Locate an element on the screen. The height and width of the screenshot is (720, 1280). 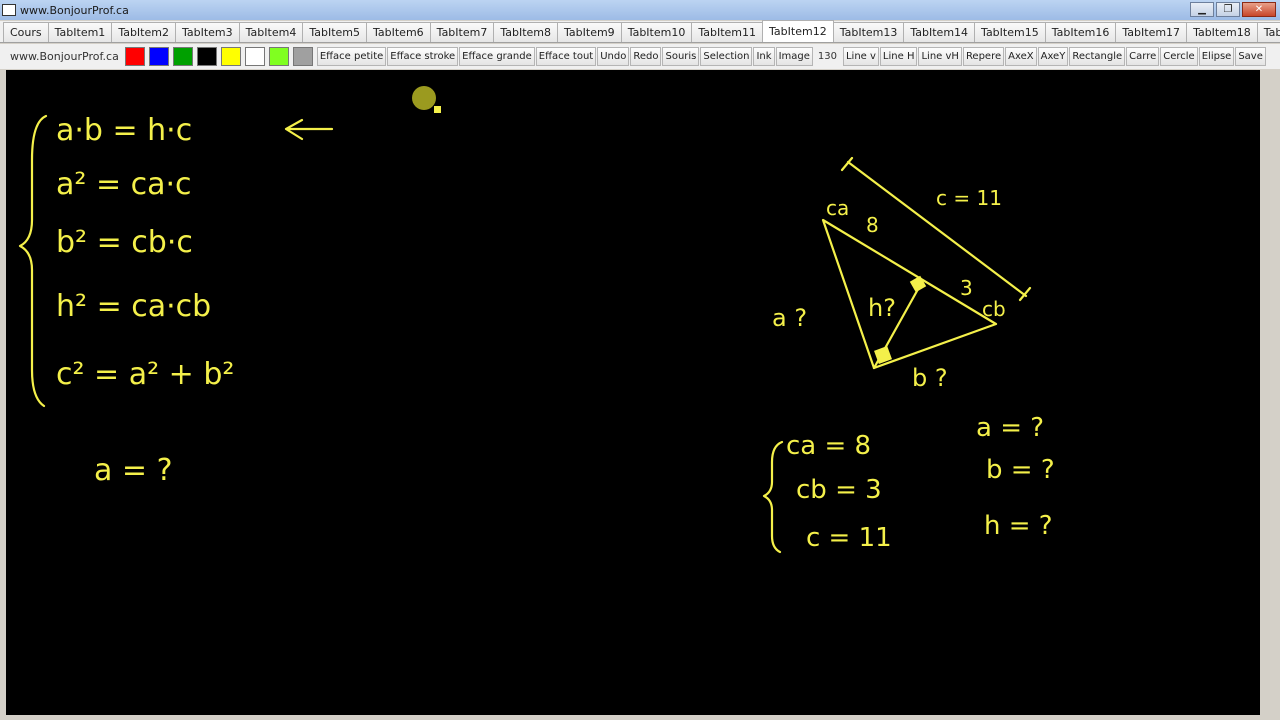
tool-line-vh-button: Line vH is located at coordinates (940, 56).